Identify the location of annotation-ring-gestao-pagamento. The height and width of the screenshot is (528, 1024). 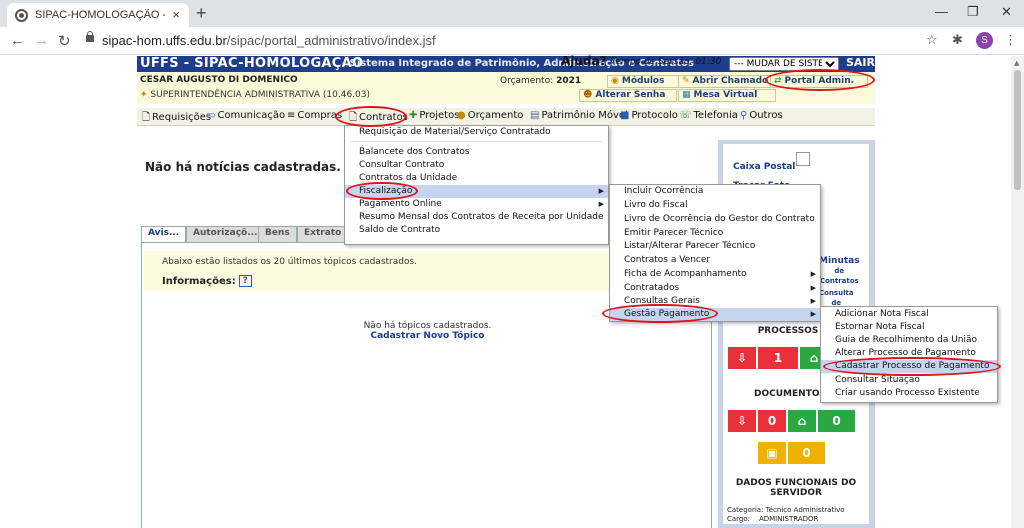
(660, 313).